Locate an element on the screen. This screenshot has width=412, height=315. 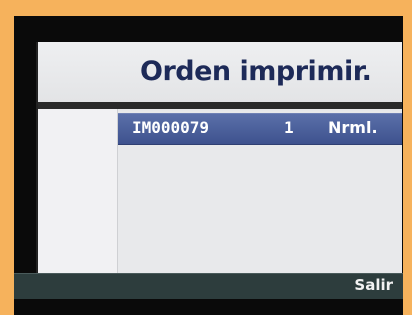
footer-bar: Salir is located at coordinates (208, 286).